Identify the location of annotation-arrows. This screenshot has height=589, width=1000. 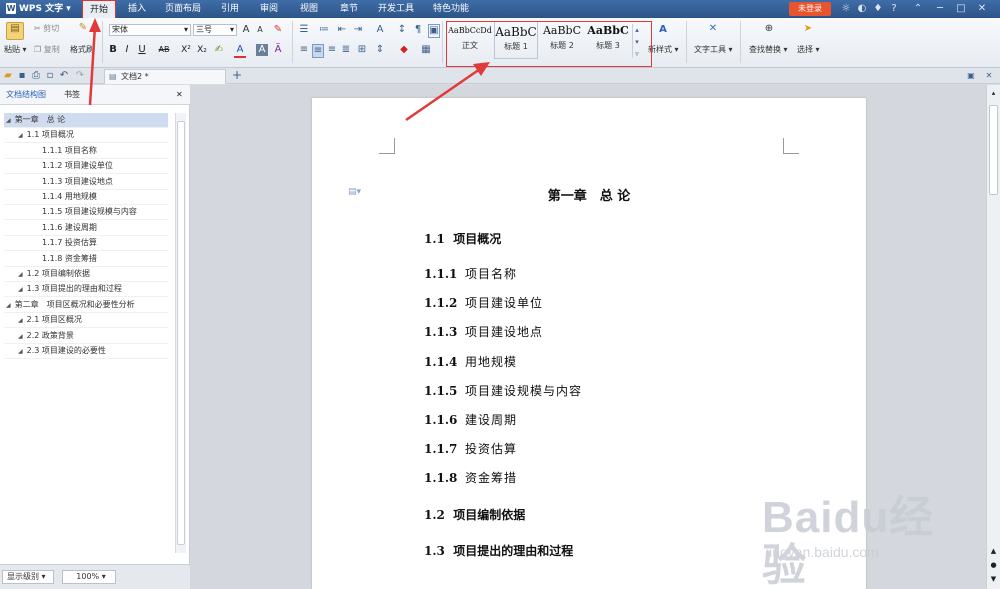
(289, 70).